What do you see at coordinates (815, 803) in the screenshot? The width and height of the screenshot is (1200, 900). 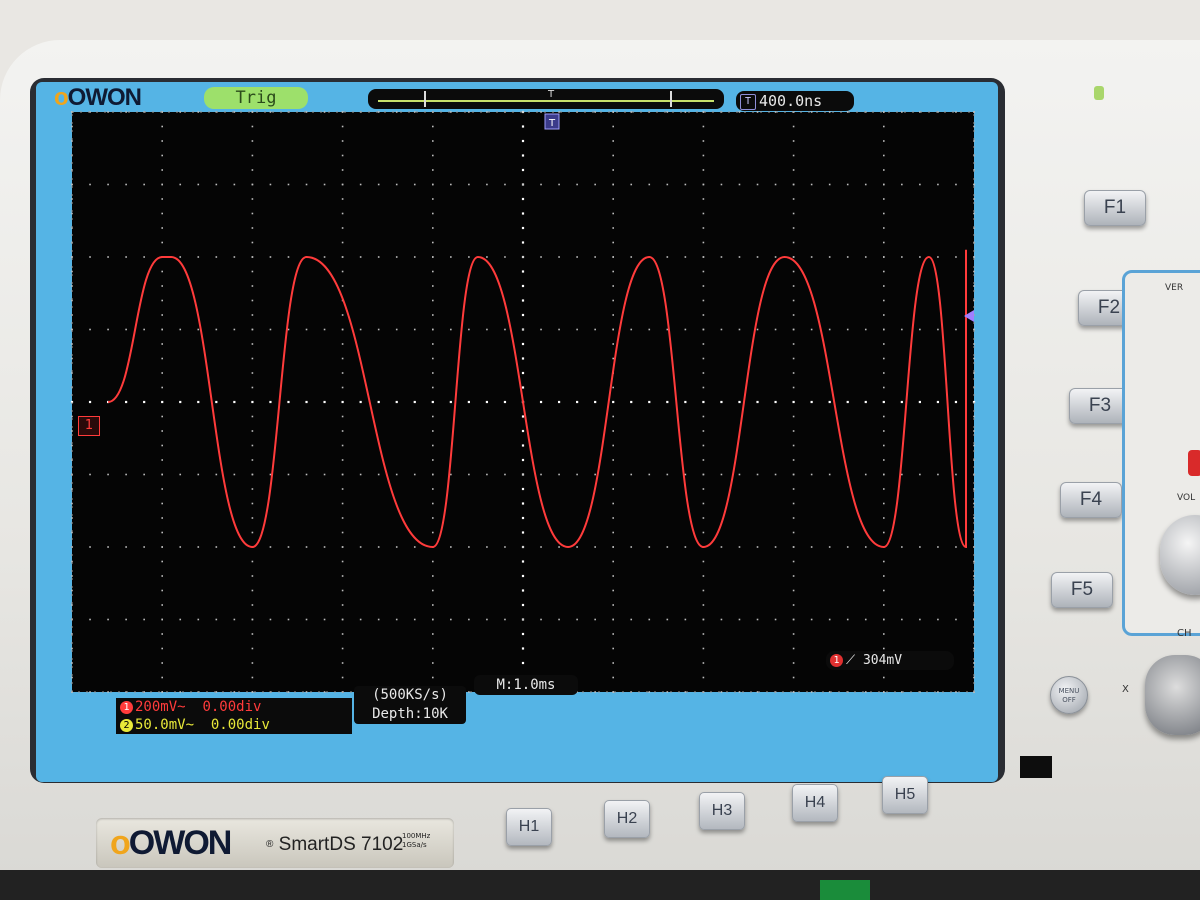 I see `h4-button: H4` at bounding box center [815, 803].